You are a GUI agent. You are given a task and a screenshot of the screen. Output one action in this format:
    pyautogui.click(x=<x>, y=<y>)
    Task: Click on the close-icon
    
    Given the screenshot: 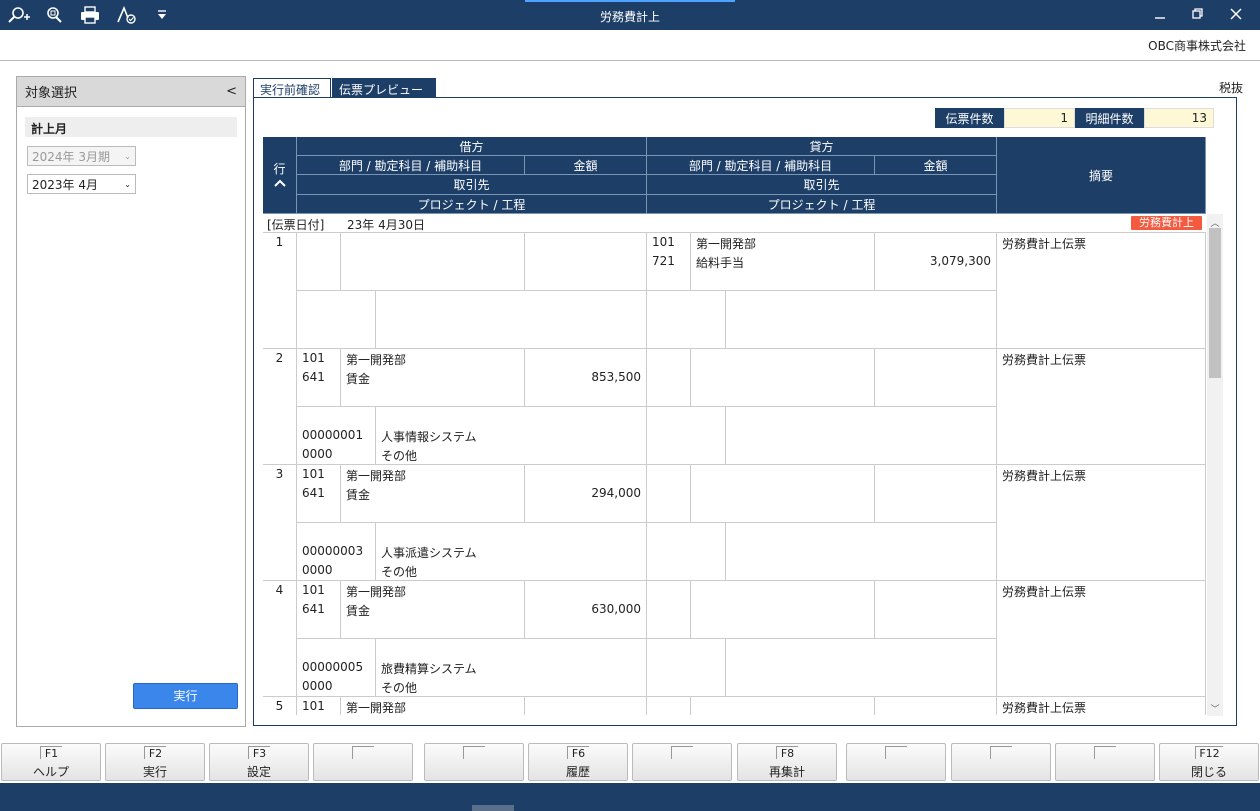 What is the action you would take?
    pyautogui.click(x=1236, y=14)
    